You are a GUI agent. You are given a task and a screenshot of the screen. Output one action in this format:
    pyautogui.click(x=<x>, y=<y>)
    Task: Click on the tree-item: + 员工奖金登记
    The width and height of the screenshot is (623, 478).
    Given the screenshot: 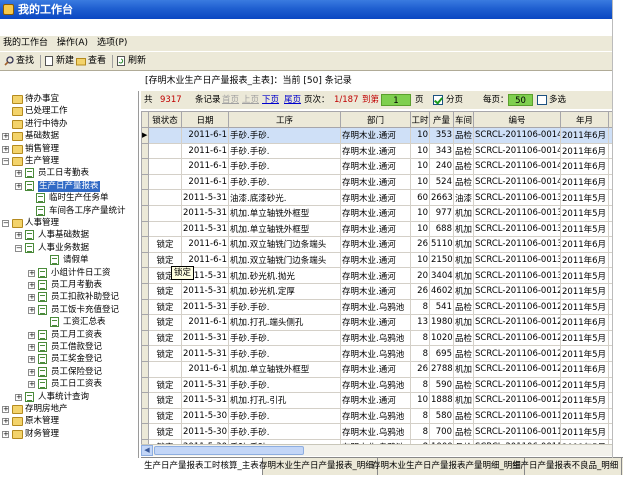 What is the action you would take?
    pyautogui.click(x=69, y=359)
    